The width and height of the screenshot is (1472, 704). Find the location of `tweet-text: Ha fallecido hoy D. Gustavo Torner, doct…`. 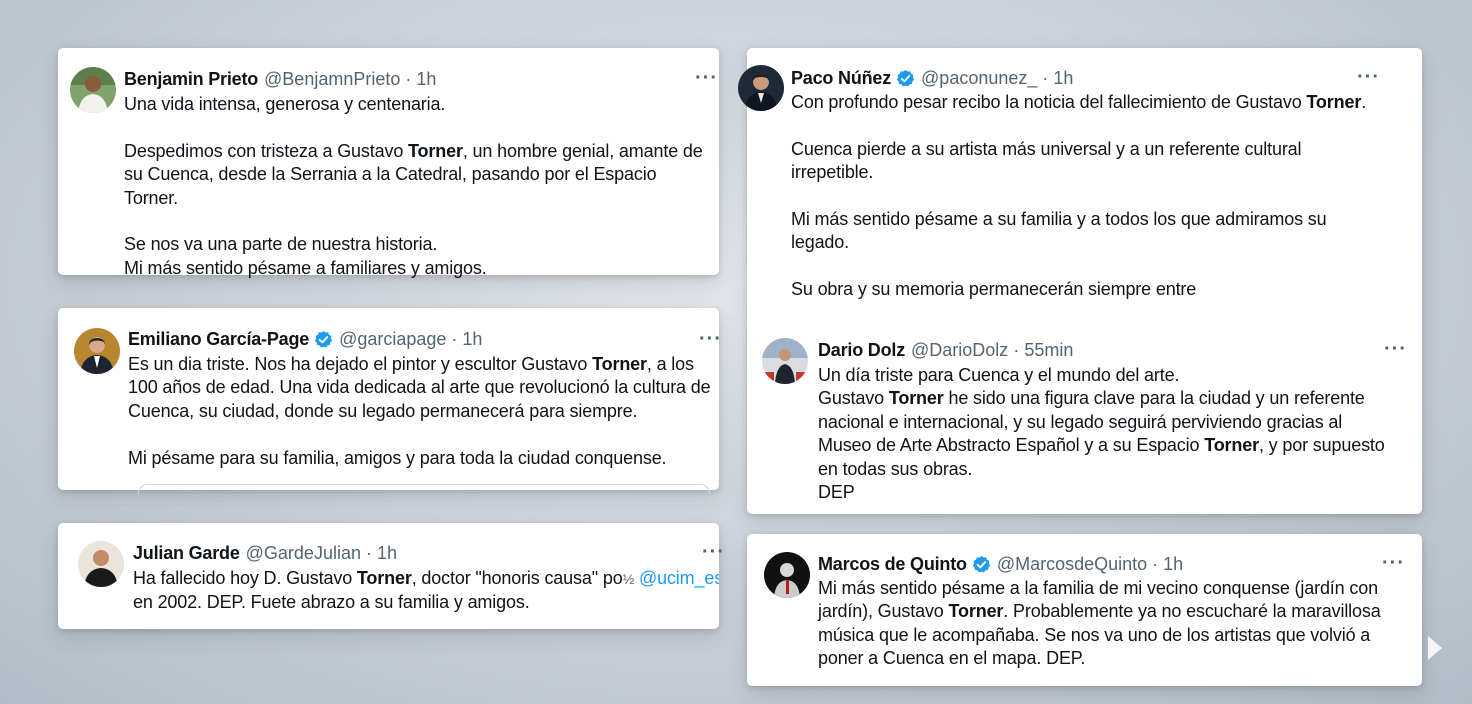

tweet-text: Ha fallecido hoy D. Gustavo Torner, doct… is located at coordinates (426, 591).